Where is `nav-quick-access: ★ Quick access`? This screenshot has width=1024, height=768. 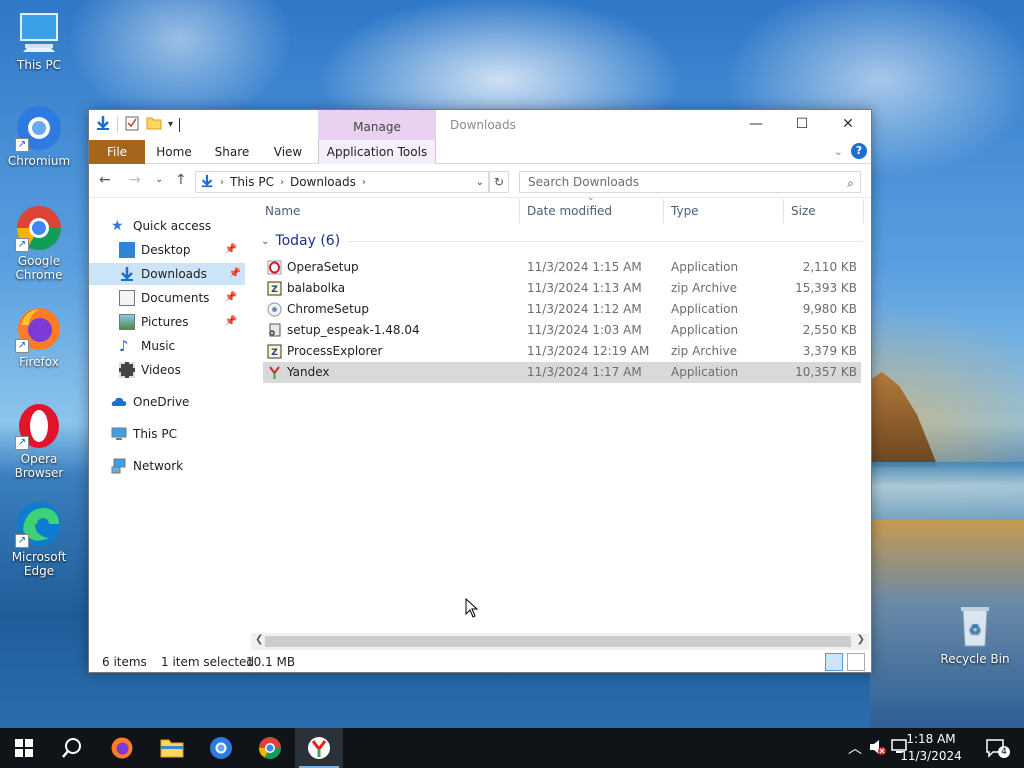
nav-quick-access: ★ Quick access is located at coordinates (176, 226).